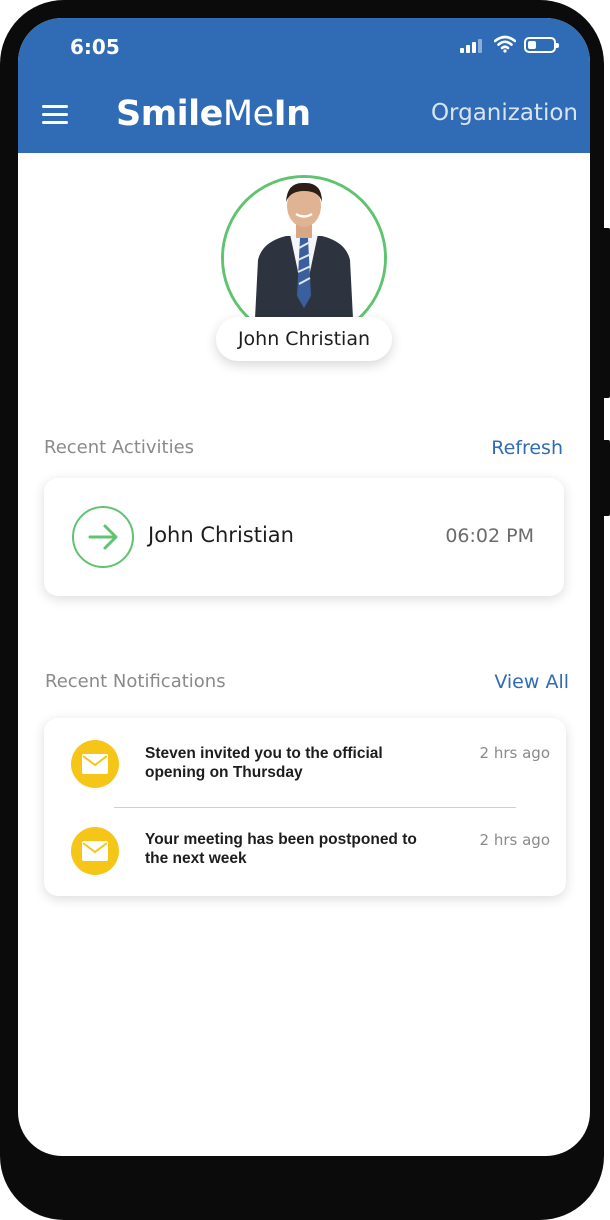  What do you see at coordinates (103, 537) in the screenshot?
I see `arrow-right-icon` at bounding box center [103, 537].